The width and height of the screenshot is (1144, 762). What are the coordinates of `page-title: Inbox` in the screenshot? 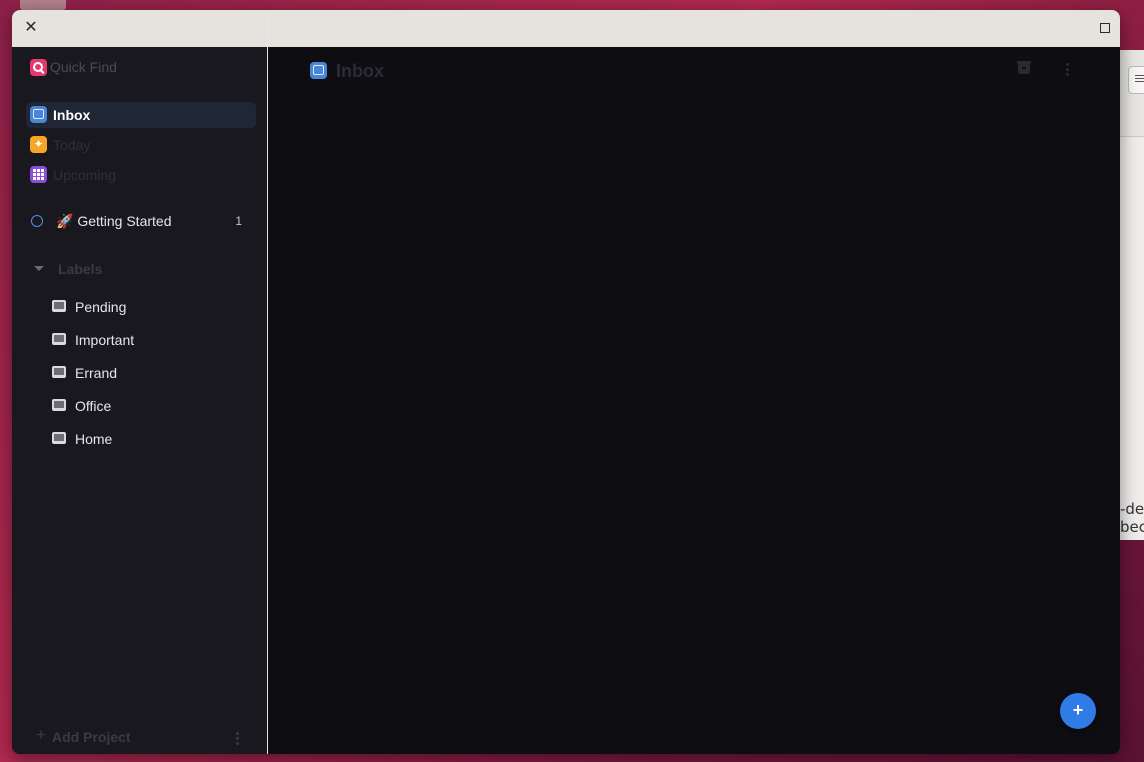 It's located at (360, 71).